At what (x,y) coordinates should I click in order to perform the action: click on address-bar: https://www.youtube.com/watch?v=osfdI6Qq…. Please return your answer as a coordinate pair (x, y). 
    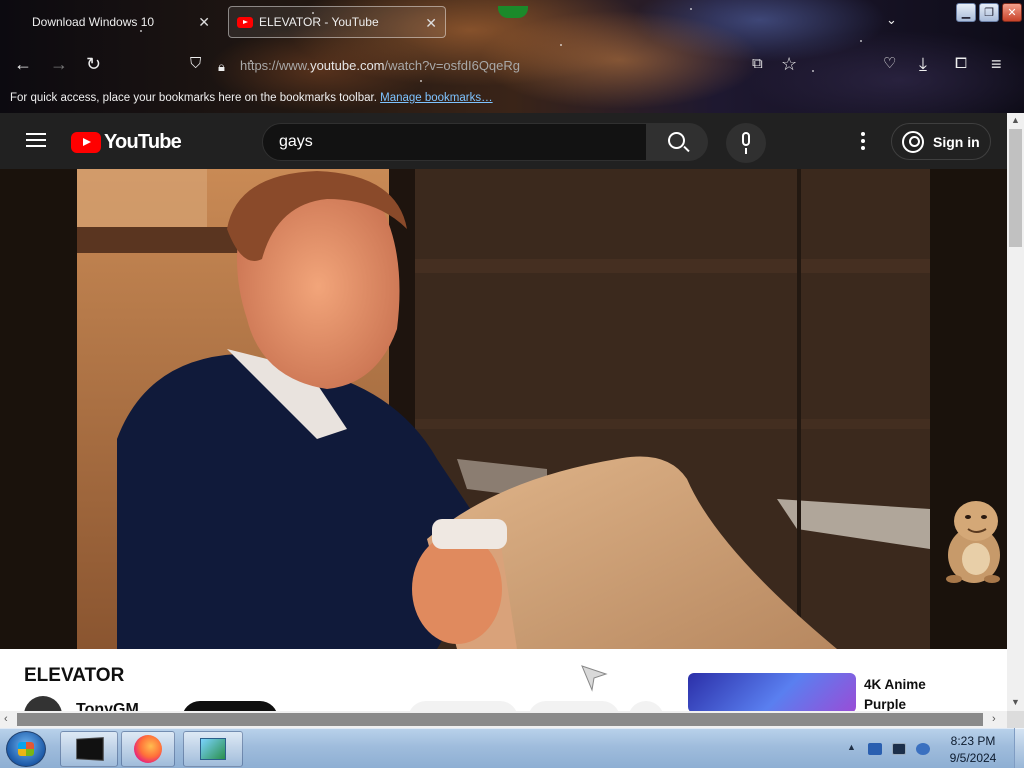
    Looking at the image, I should click on (380, 65).